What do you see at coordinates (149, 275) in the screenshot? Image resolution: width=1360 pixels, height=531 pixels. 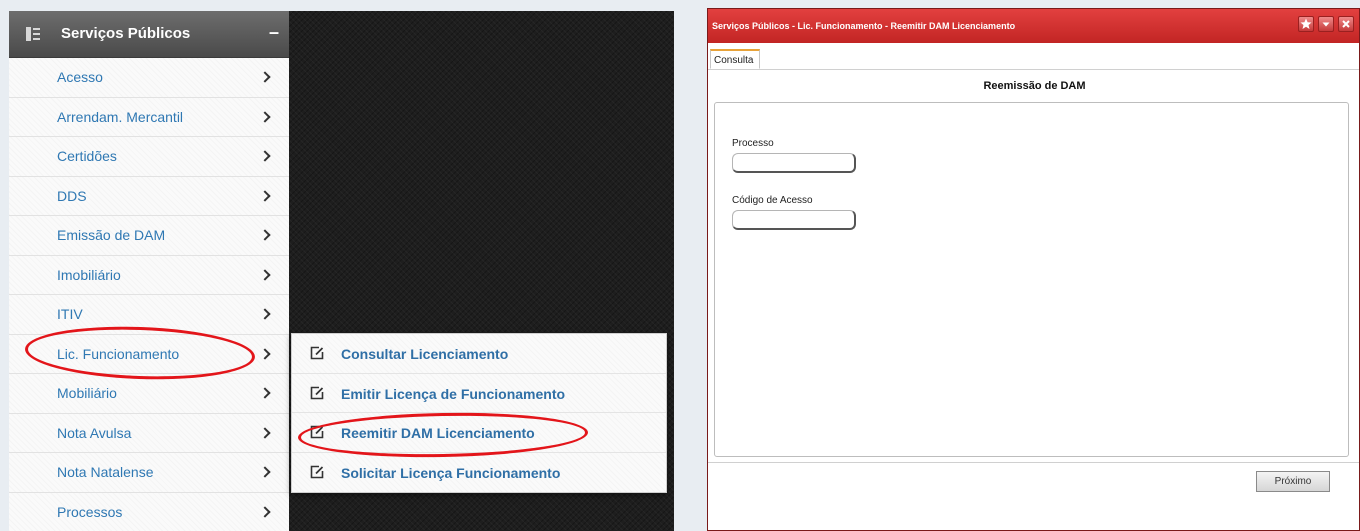 I see `menu-item-imobiliario: Imobiliário` at bounding box center [149, 275].